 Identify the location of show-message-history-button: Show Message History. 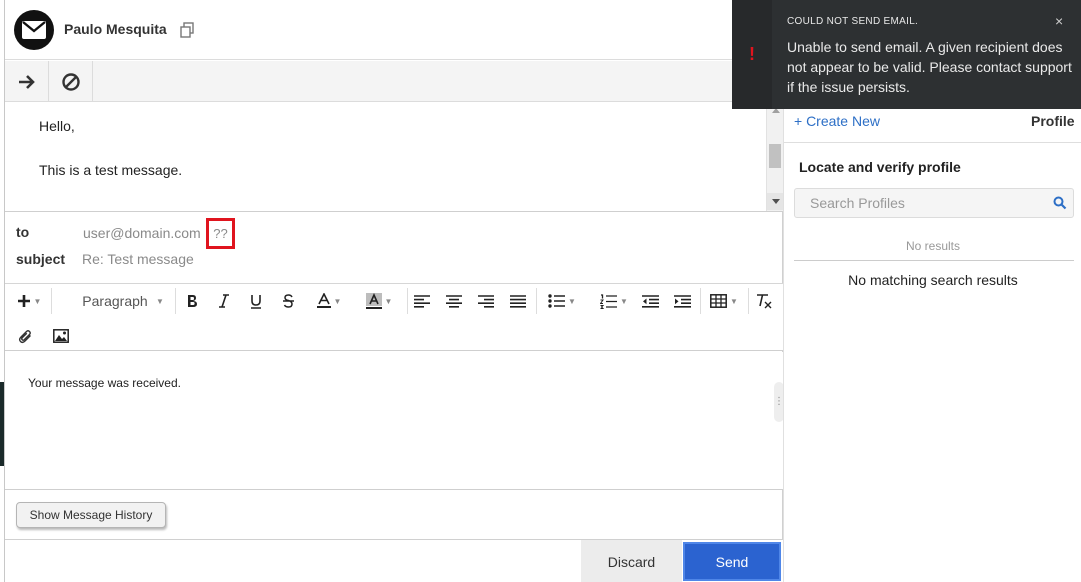
(91, 515).